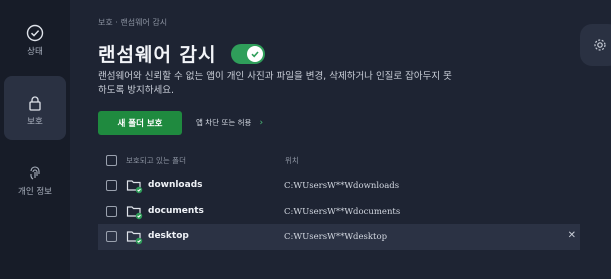 This screenshot has height=279, width=611. I want to click on sidebar-item-privacy: 개인 정보, so click(35, 180).